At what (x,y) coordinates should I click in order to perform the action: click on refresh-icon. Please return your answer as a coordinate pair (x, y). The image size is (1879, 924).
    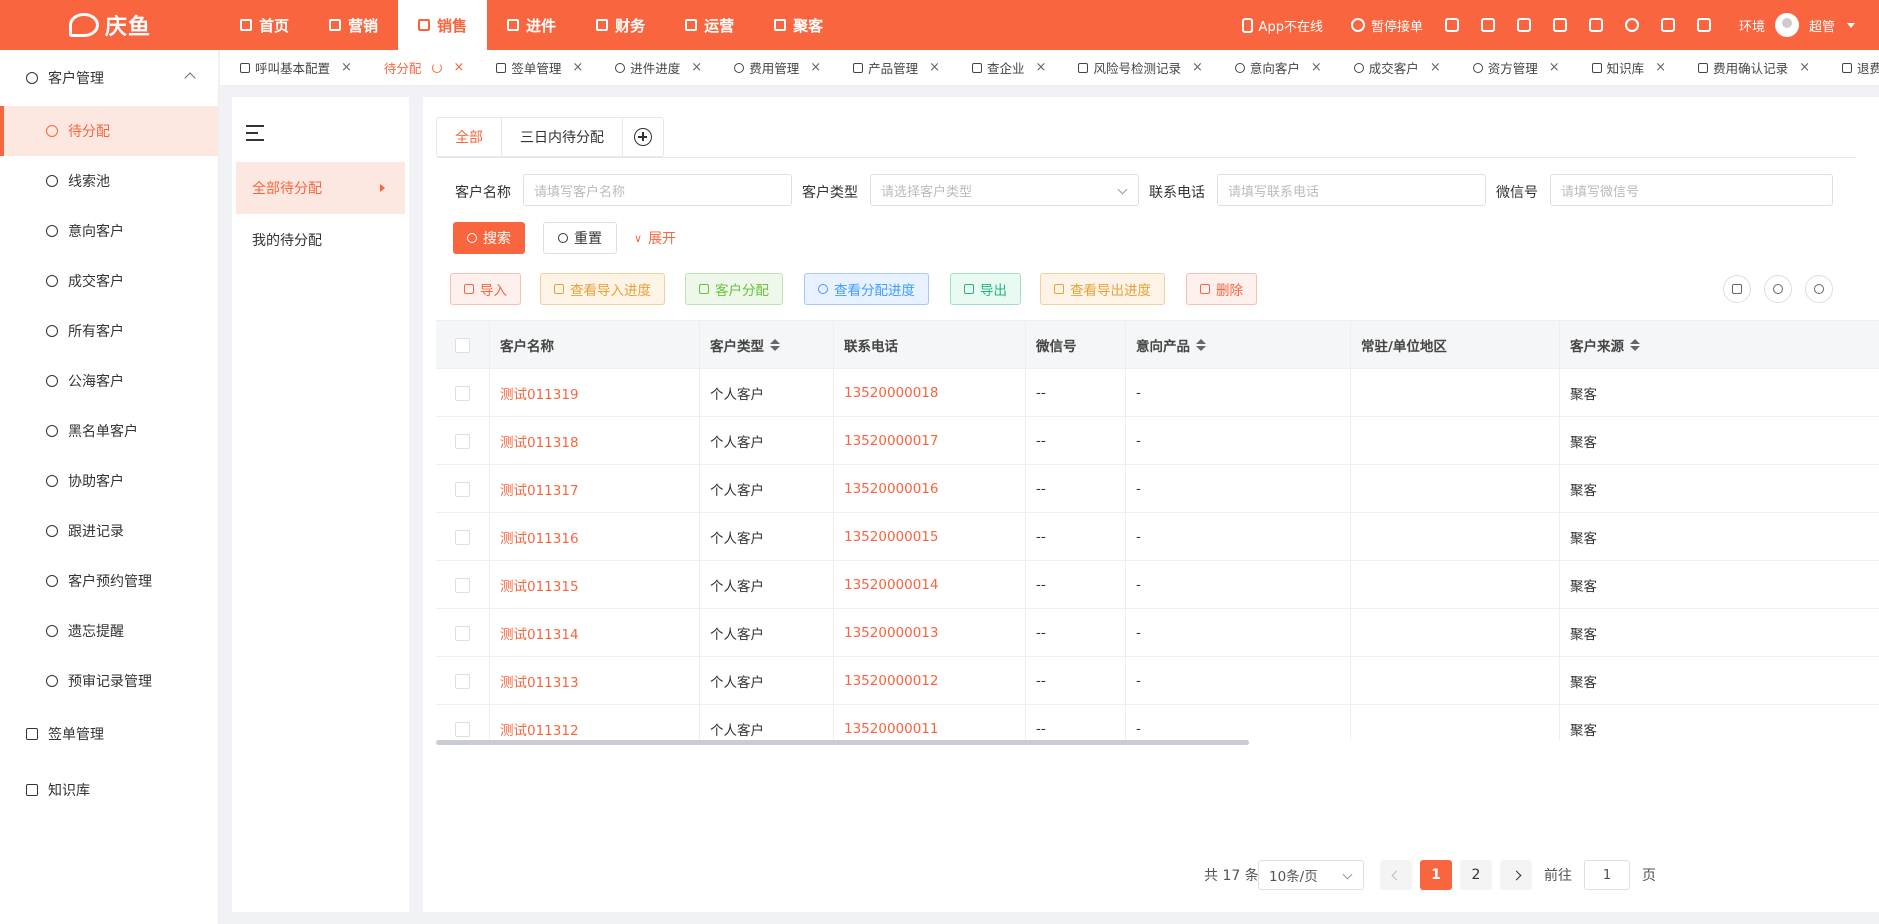
    Looking at the image, I should click on (437, 67).